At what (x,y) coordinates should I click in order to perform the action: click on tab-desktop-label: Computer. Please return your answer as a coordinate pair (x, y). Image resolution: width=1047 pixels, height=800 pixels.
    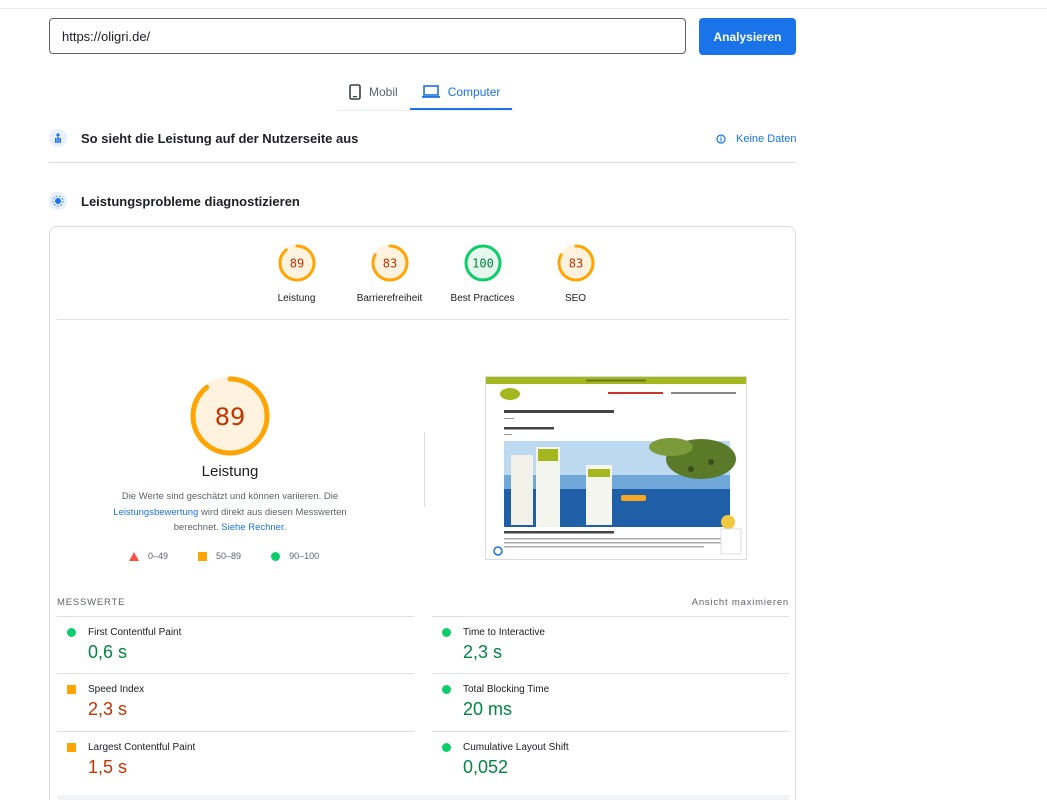
    Looking at the image, I should click on (474, 92).